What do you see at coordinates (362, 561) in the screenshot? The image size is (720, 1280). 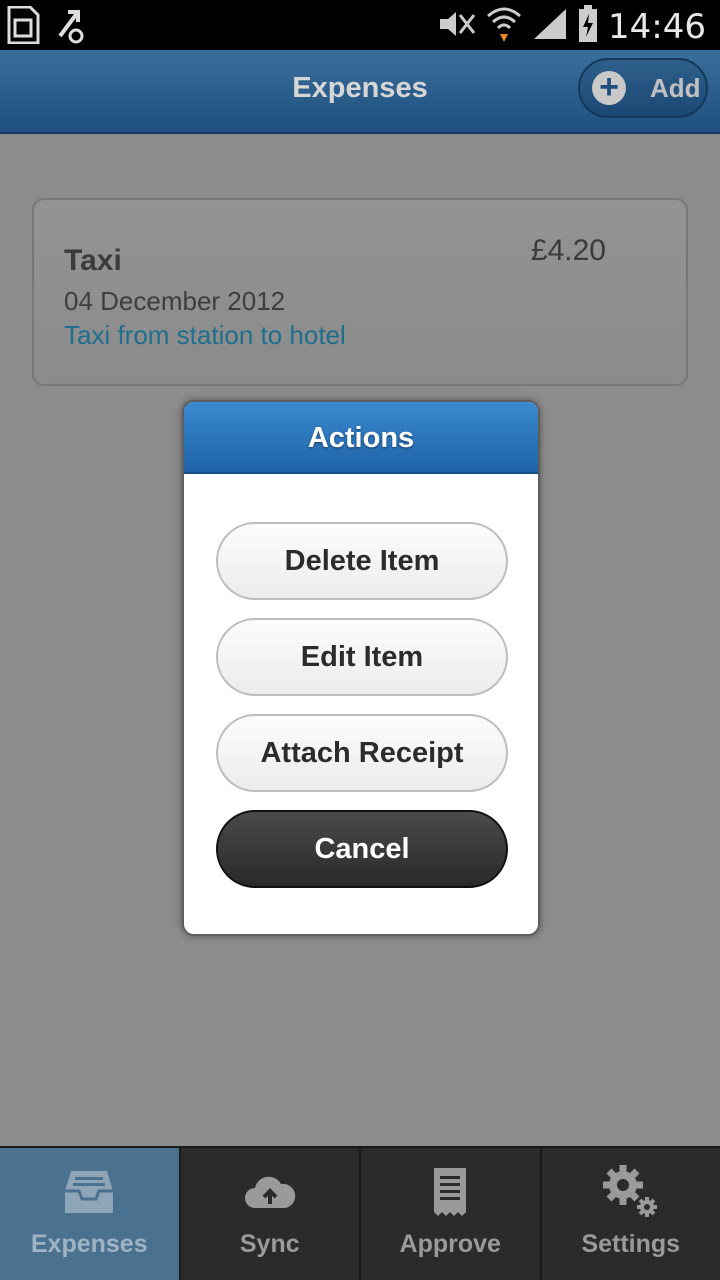 I see `delete-item-button: Delete Item` at bounding box center [362, 561].